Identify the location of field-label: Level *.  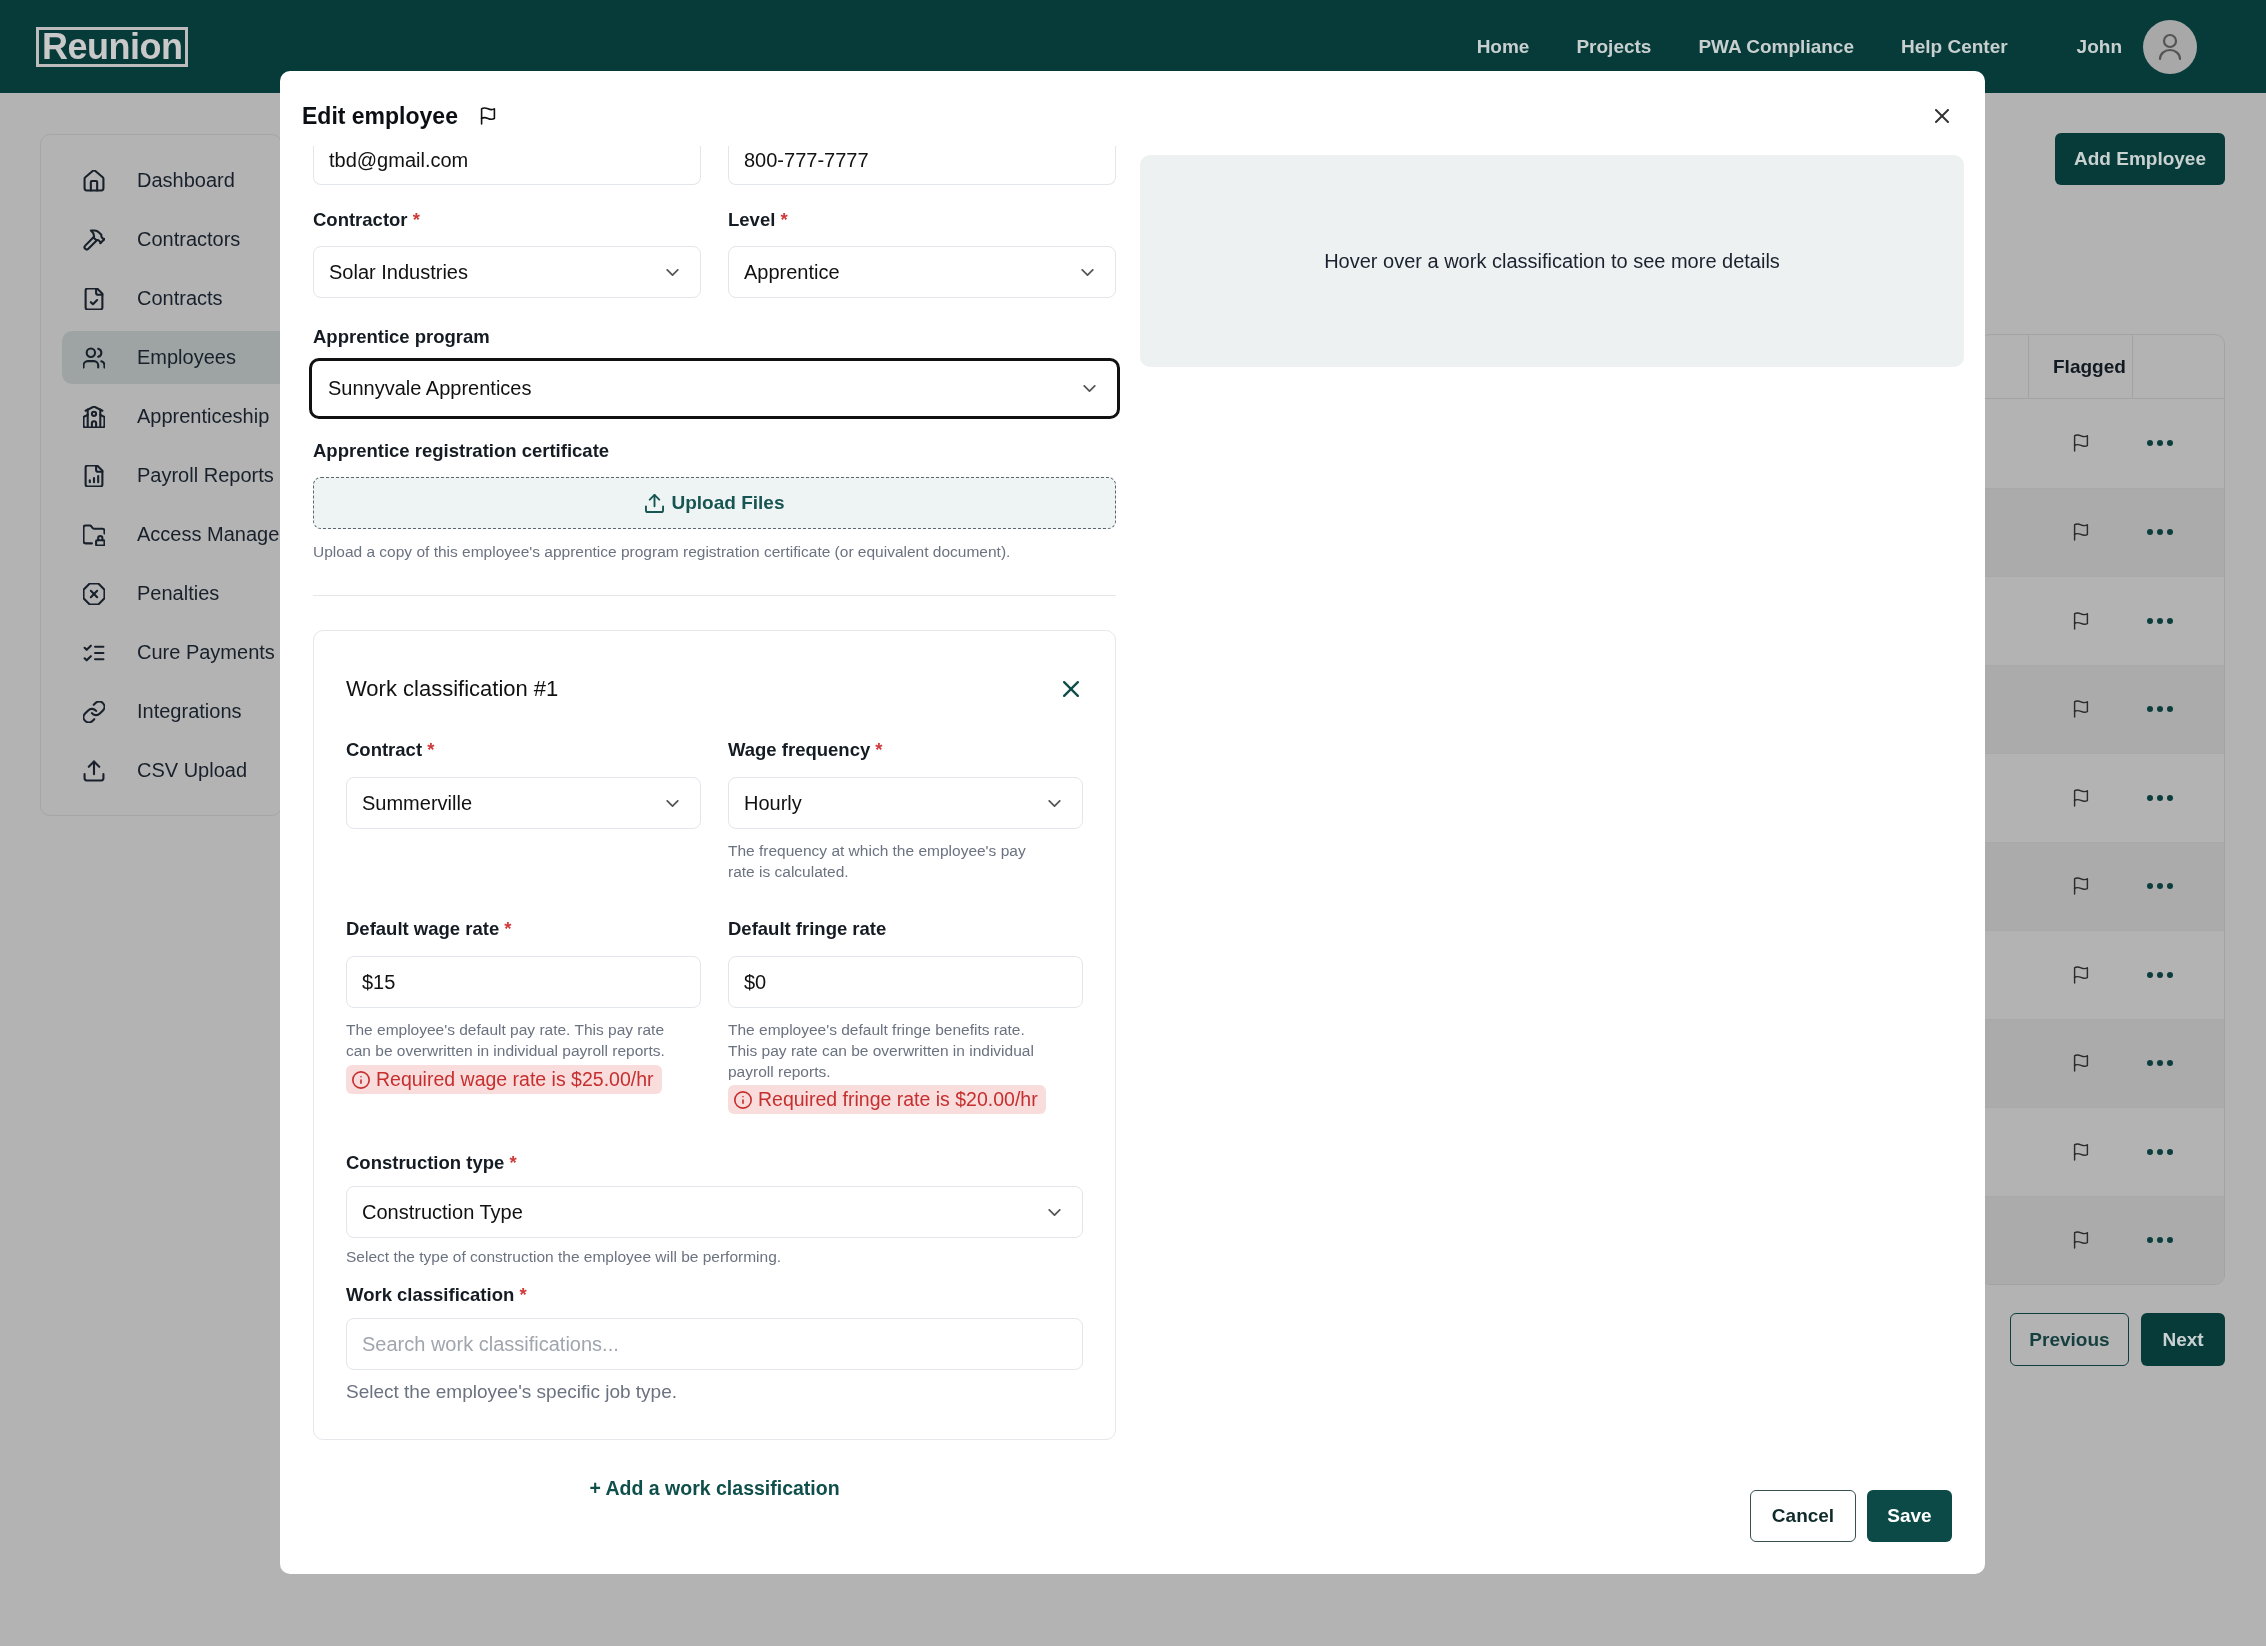
(758, 220).